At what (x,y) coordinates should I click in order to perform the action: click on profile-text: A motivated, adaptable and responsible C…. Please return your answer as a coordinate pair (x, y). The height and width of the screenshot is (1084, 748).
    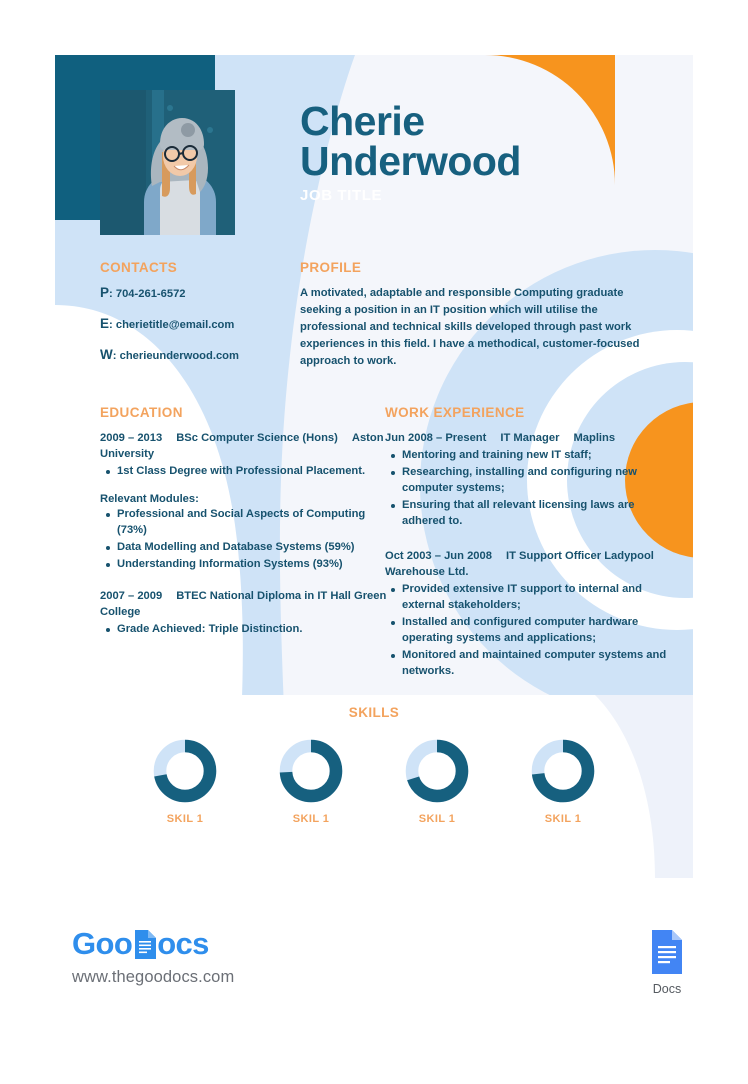
    Looking at the image, I should click on (470, 327).